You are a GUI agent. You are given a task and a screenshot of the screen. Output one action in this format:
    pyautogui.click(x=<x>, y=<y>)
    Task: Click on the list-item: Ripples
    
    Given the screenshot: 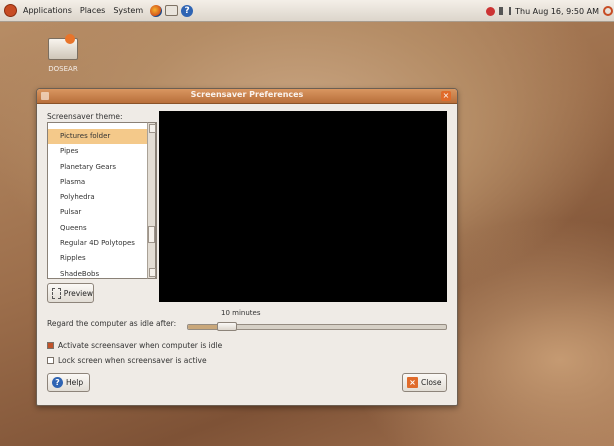 What is the action you would take?
    pyautogui.click(x=102, y=258)
    